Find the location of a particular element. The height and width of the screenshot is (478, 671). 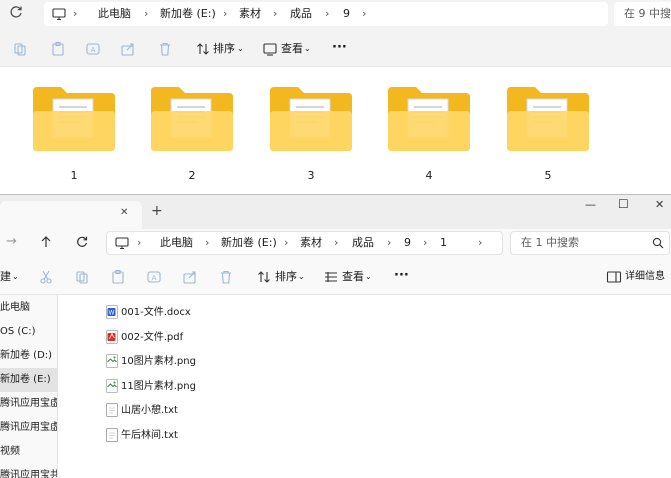

back-refresh-icon is located at coordinates (16, 12).